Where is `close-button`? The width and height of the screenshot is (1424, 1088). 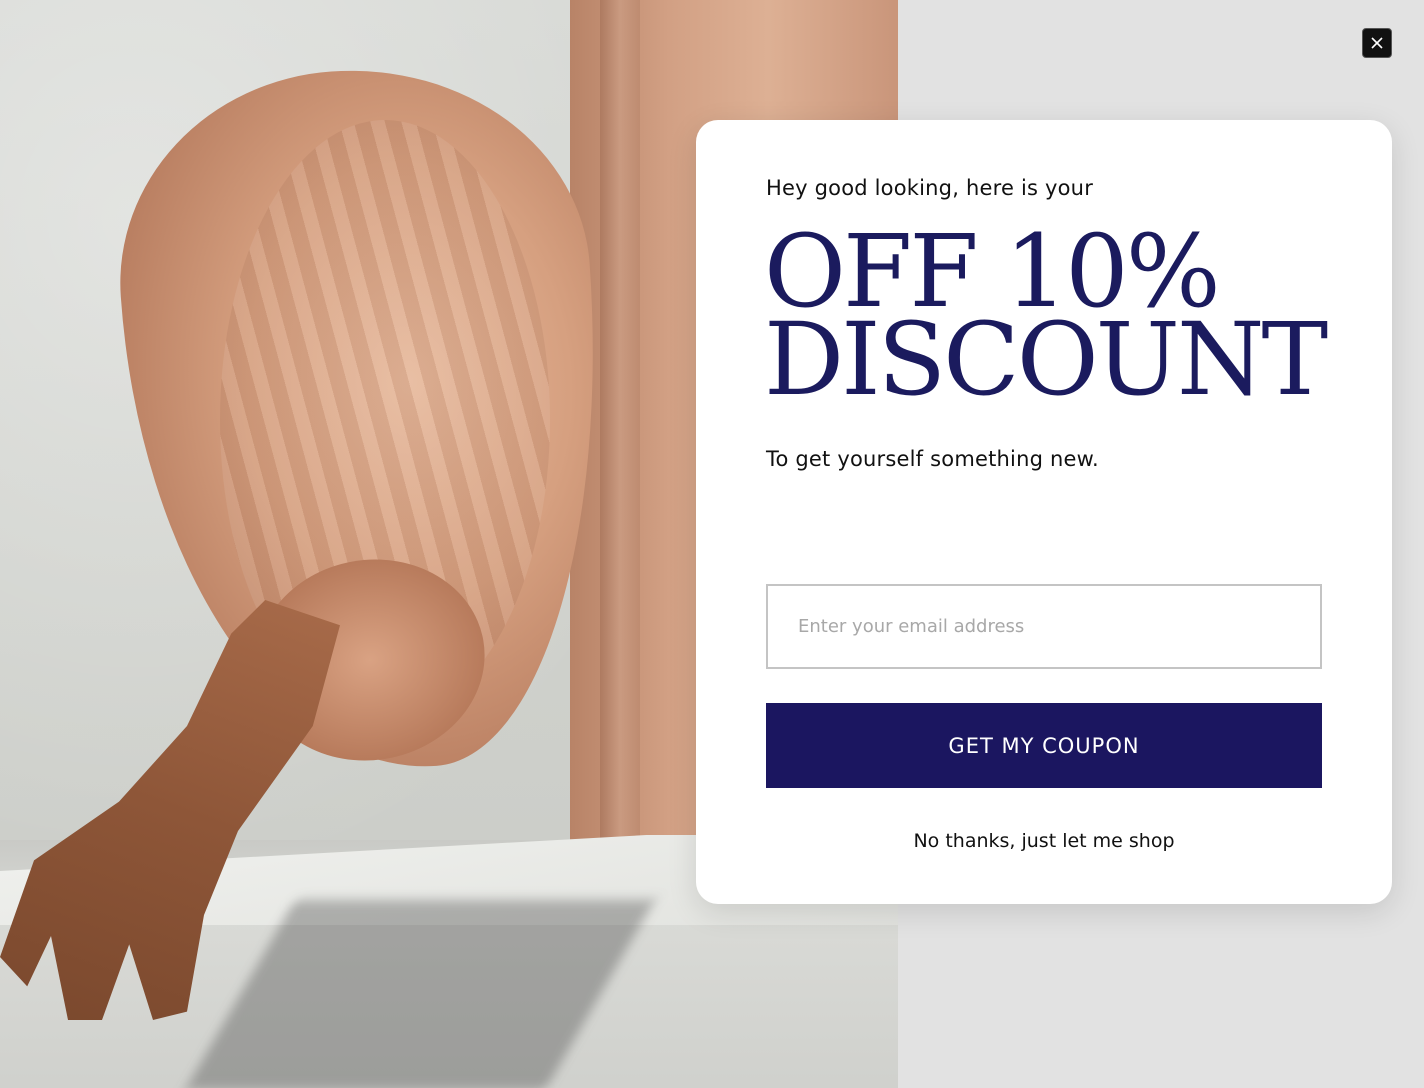
close-button is located at coordinates (1377, 43).